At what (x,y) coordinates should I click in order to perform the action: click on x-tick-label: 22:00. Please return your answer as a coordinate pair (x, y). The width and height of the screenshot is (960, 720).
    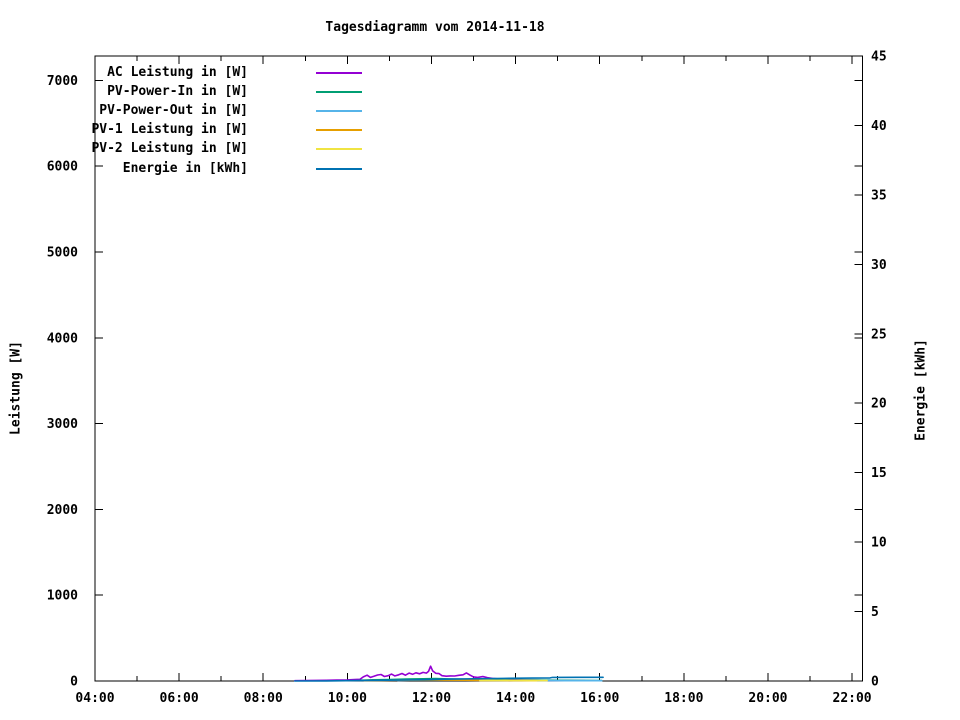
    Looking at the image, I should click on (852, 698).